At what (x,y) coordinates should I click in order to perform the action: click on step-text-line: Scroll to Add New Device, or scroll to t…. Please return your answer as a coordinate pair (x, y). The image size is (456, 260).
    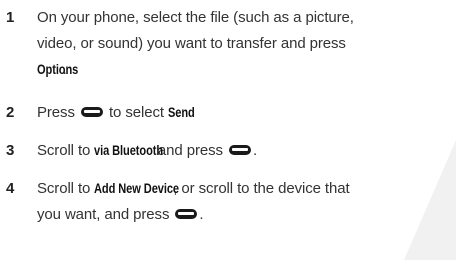
    Looking at the image, I should click on (243, 189).